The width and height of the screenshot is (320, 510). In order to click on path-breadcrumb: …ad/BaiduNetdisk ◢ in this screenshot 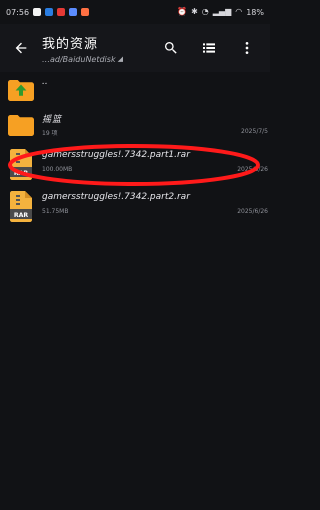, I will do `click(97, 59)`.